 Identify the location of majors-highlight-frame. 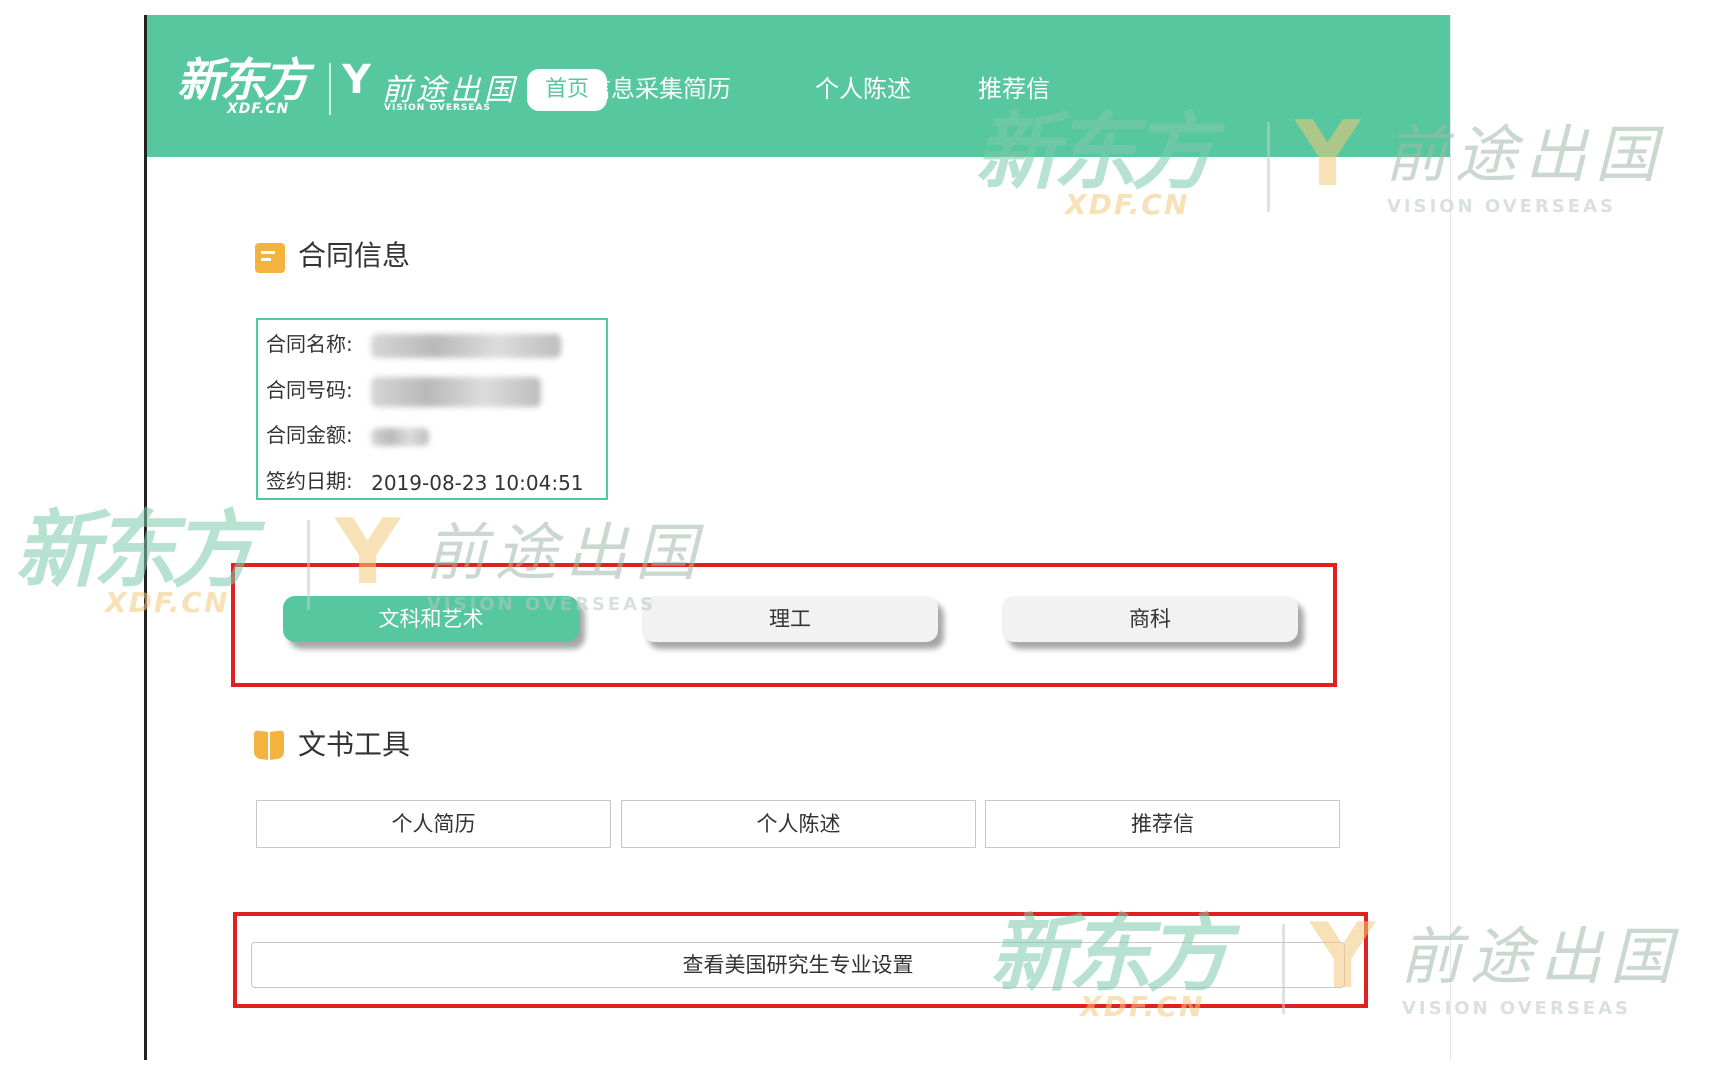
(800, 960).